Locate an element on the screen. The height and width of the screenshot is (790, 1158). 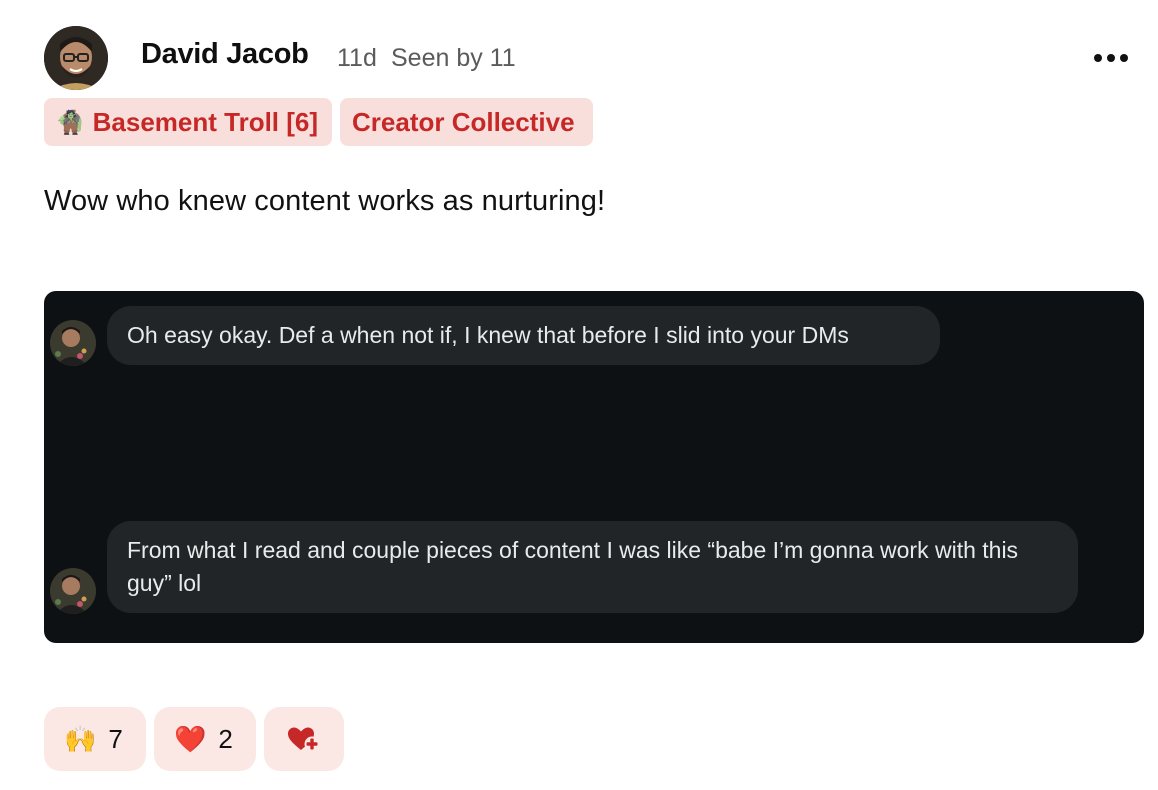
more-options-icon is located at coordinates (1111, 58).